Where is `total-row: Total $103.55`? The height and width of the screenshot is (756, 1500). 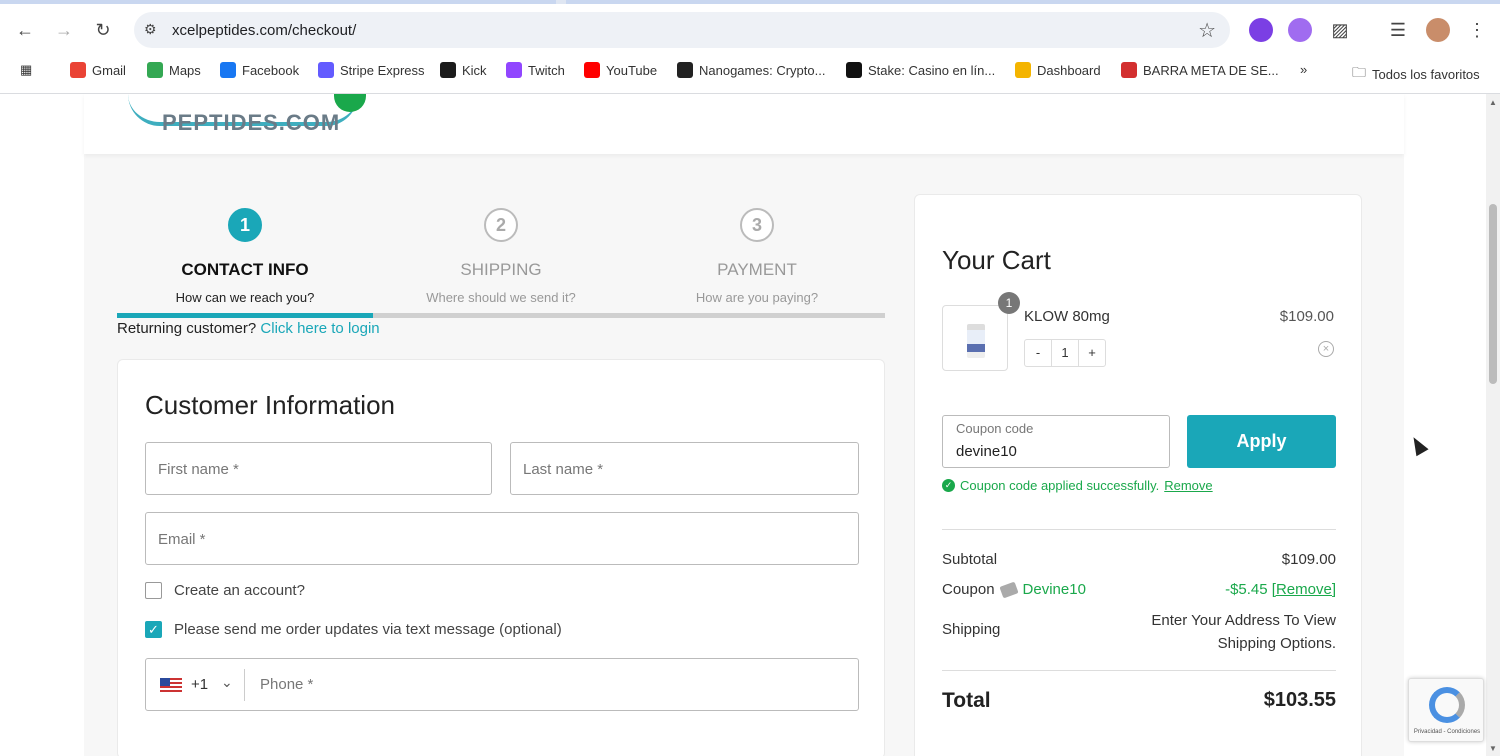 total-row: Total $103.55 is located at coordinates (1139, 700).